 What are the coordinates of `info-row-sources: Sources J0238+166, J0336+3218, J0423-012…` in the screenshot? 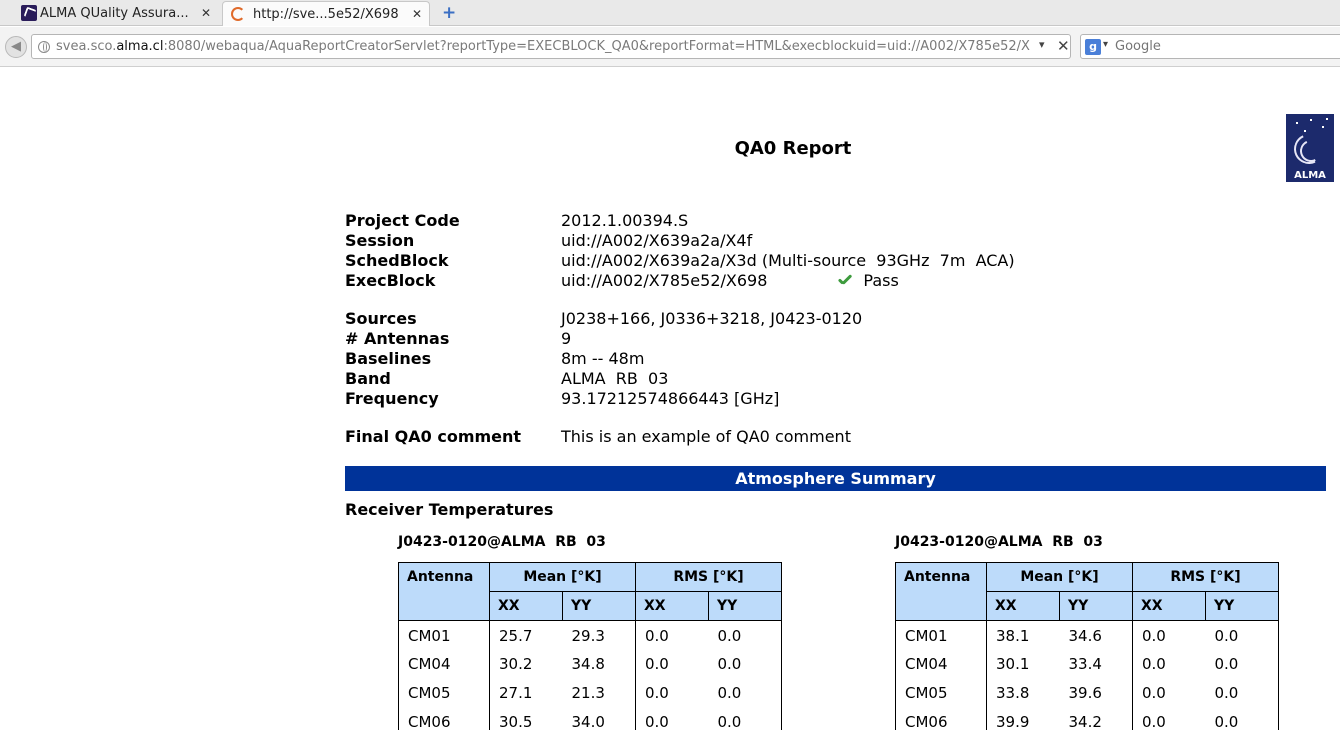 It's located at (603, 319).